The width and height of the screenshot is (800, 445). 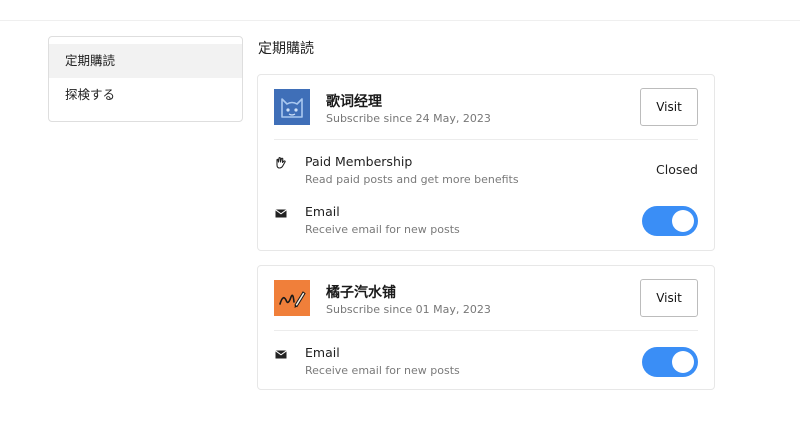 I want to click on subscribe-since: Subscribe since 01 May, 2023, so click(x=408, y=309).